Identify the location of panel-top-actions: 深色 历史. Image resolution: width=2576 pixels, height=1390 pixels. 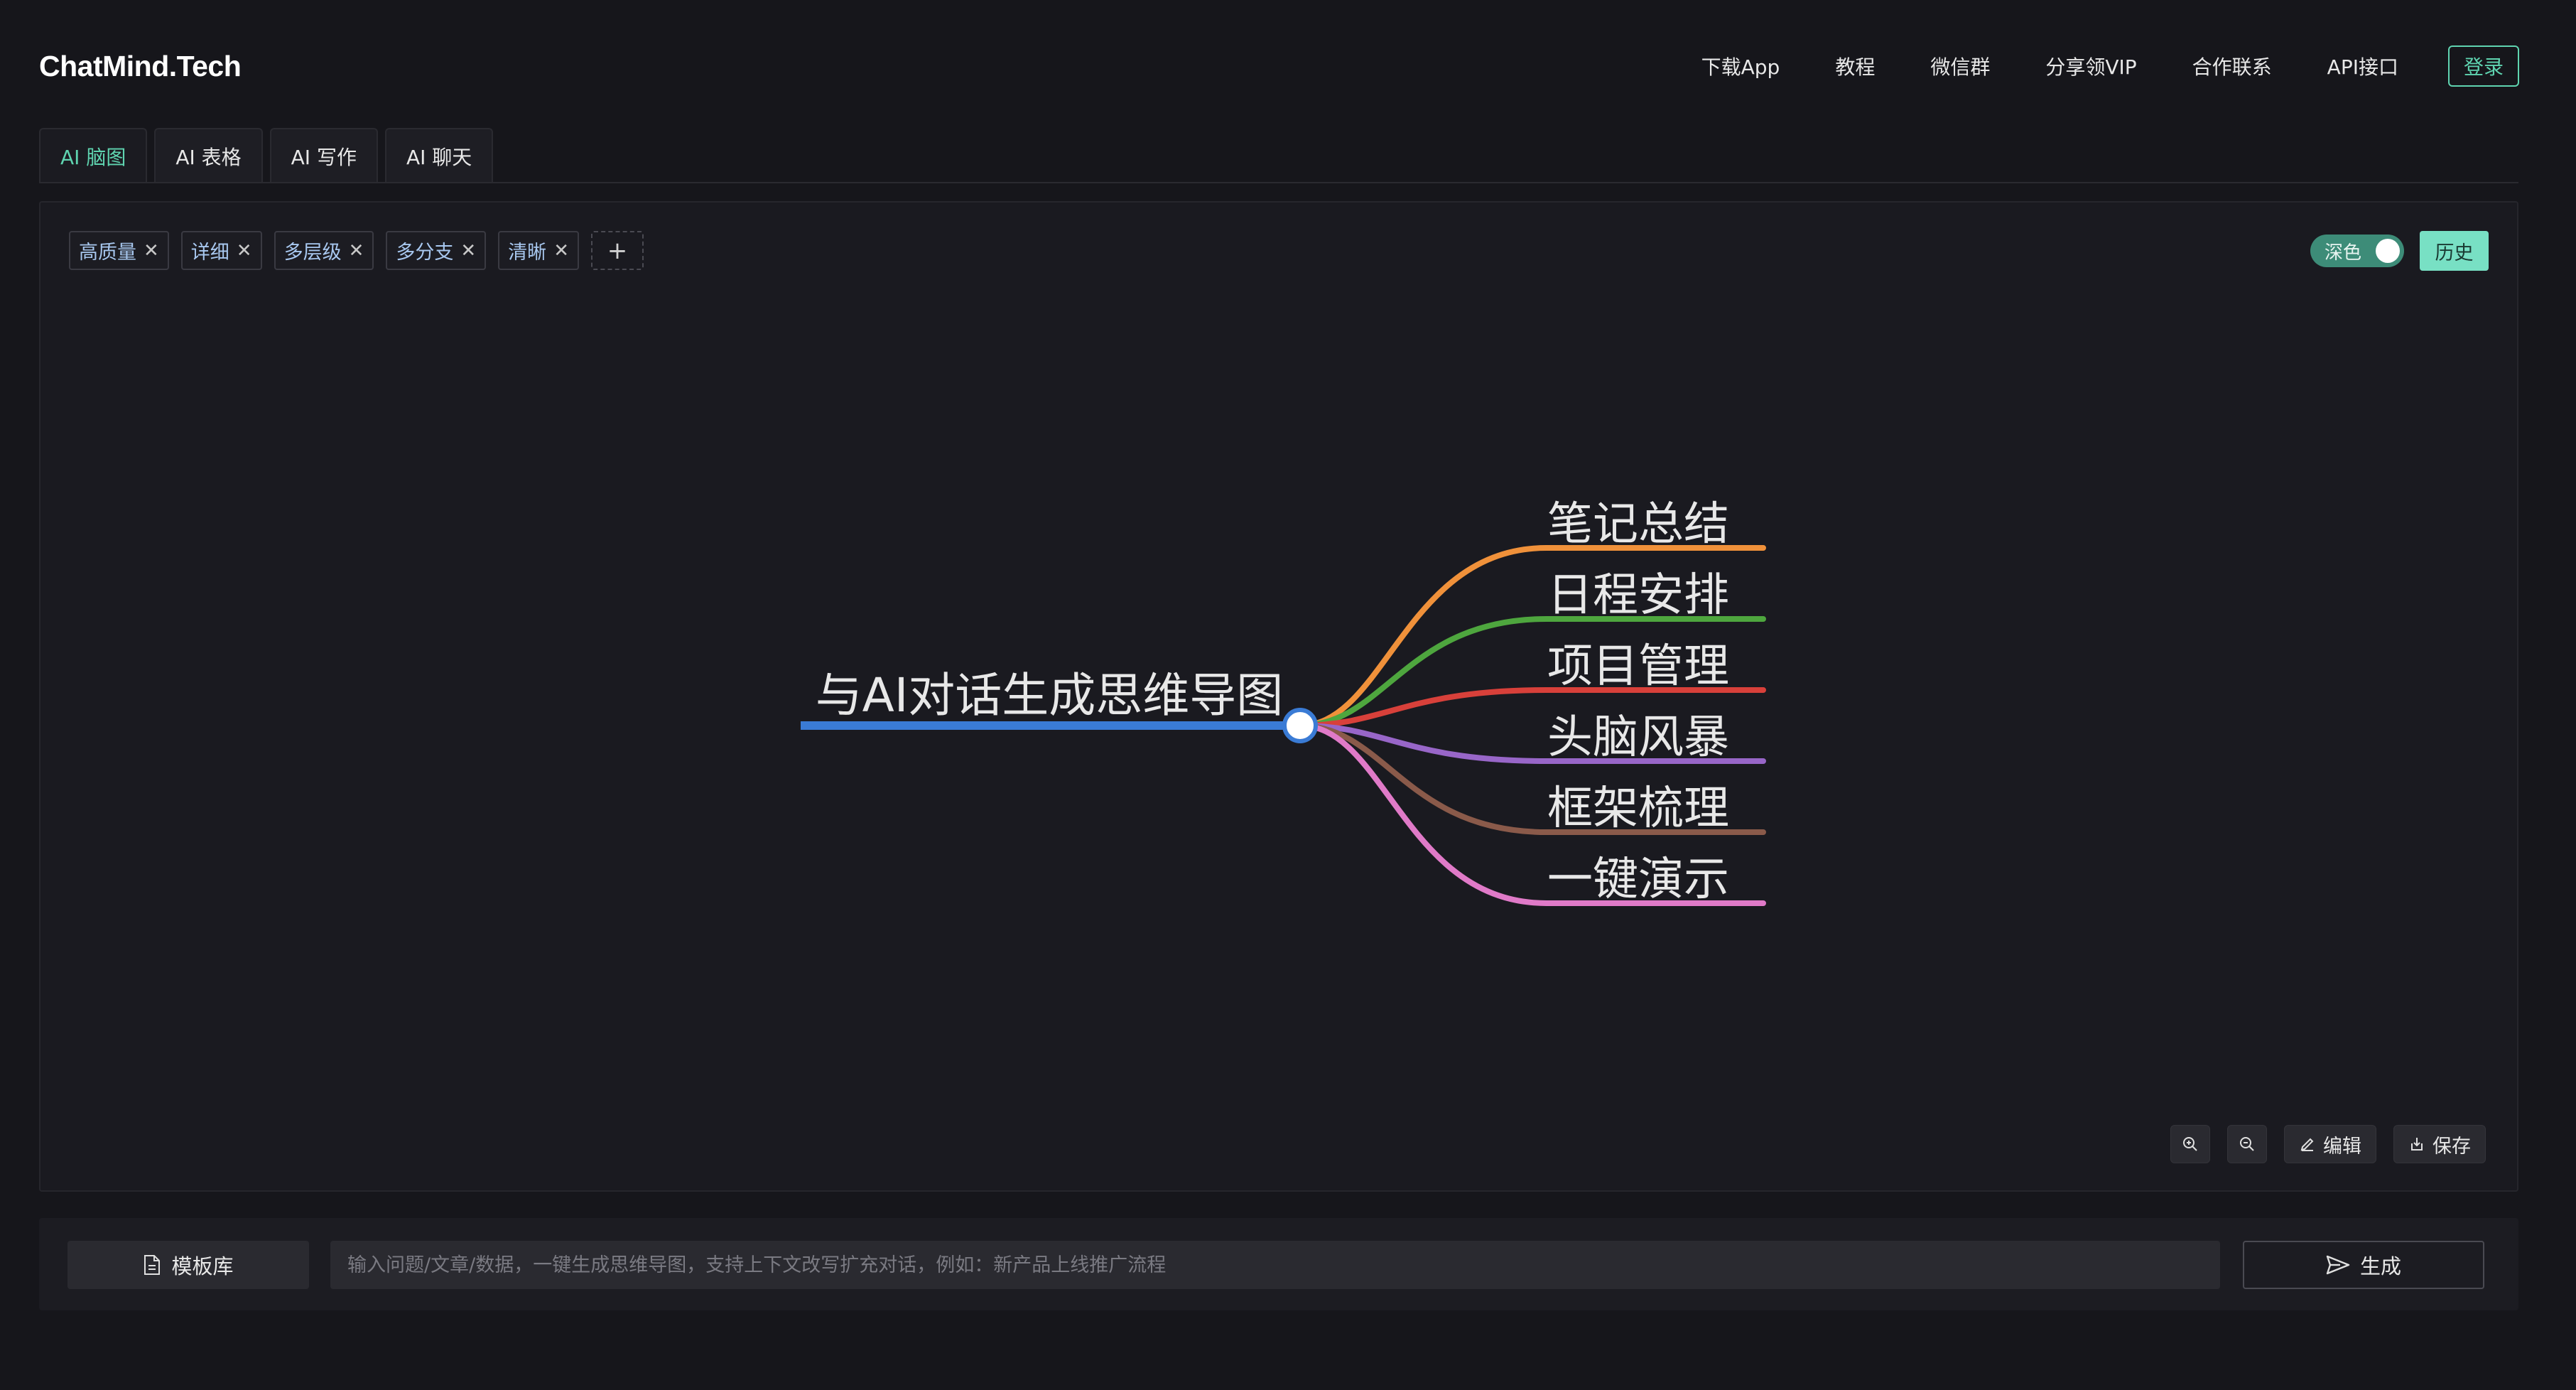
(2399, 251).